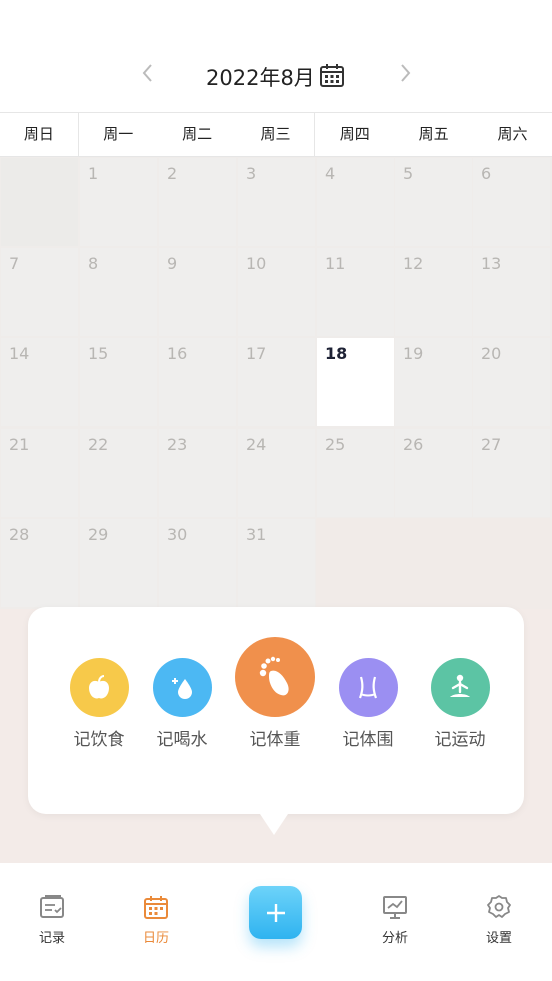 Image resolution: width=552 pixels, height=981 pixels. I want to click on calendar-picker-button, so click(332, 75).